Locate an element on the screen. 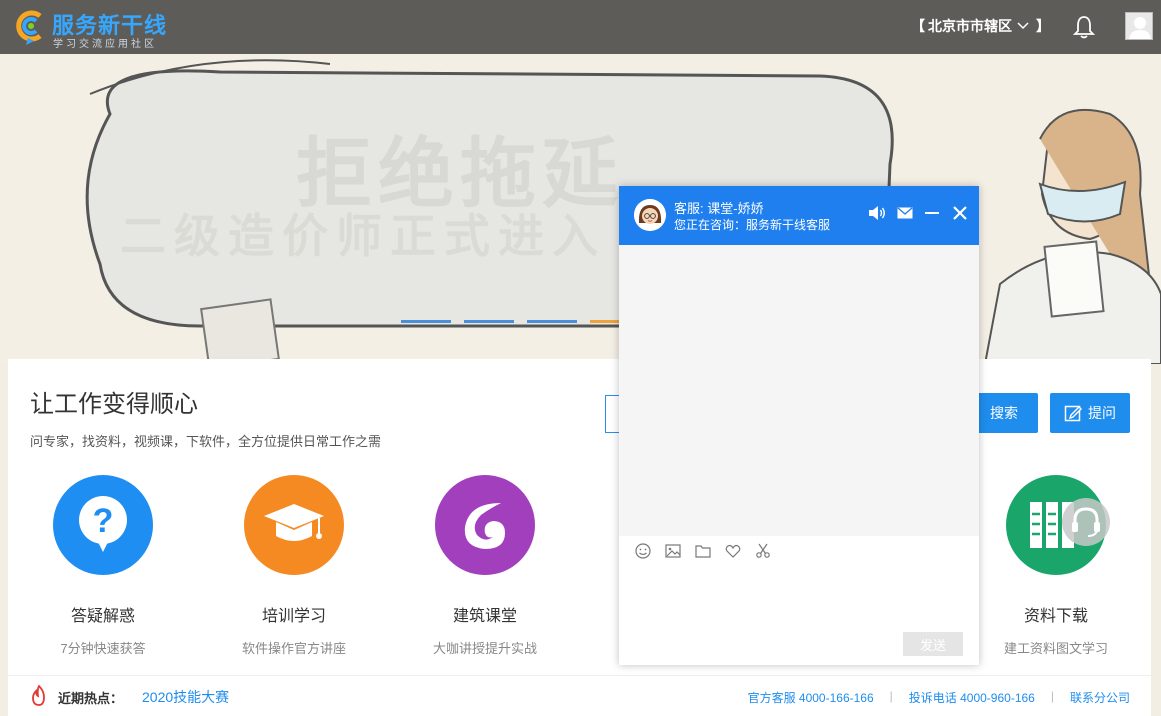  graduation-cap-icon is located at coordinates (294, 525).